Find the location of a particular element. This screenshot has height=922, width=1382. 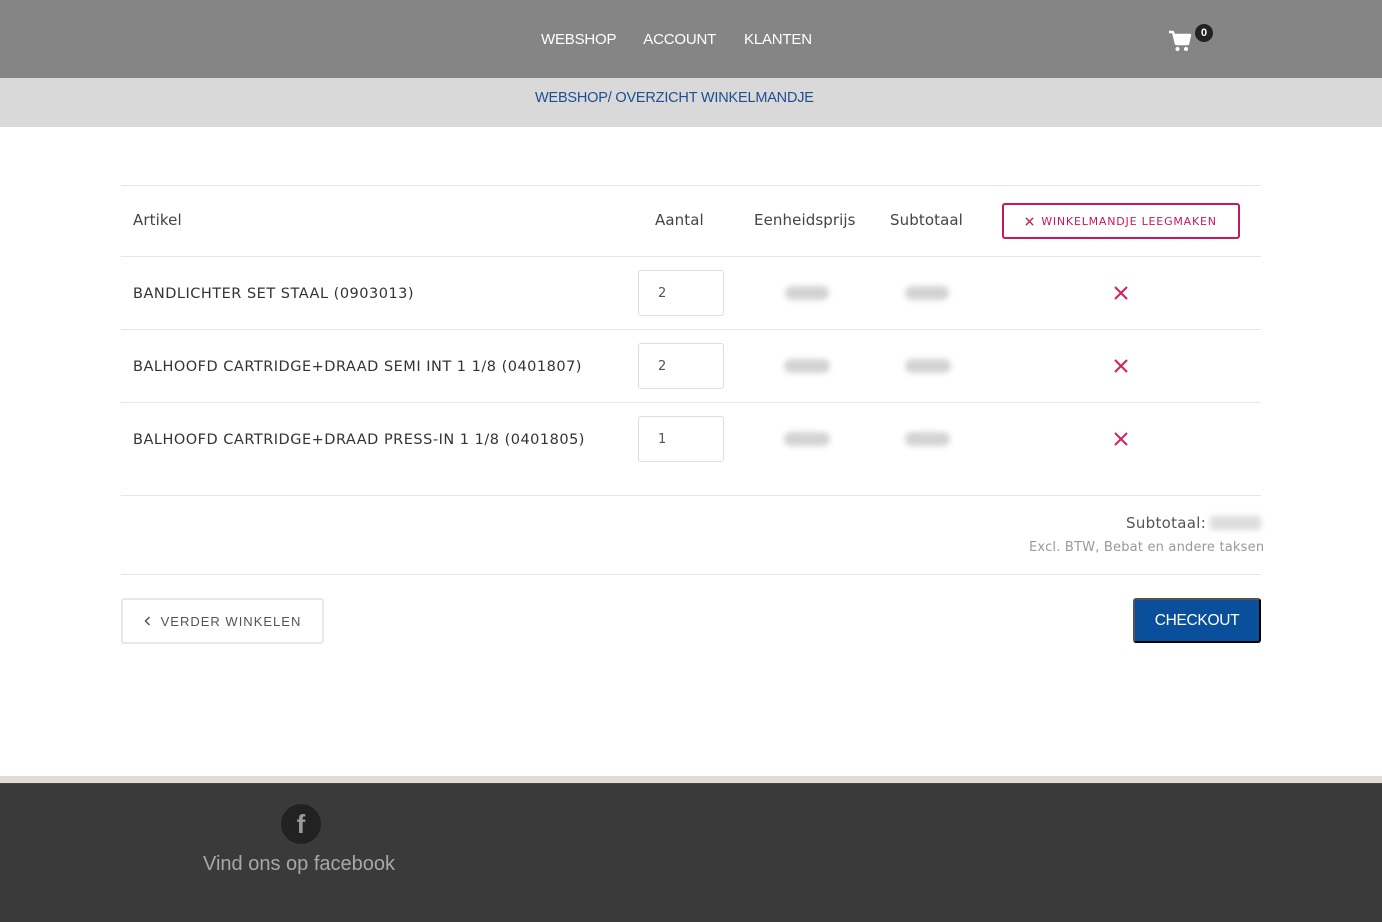

cart-subtotal-value is located at coordinates (1235, 523).